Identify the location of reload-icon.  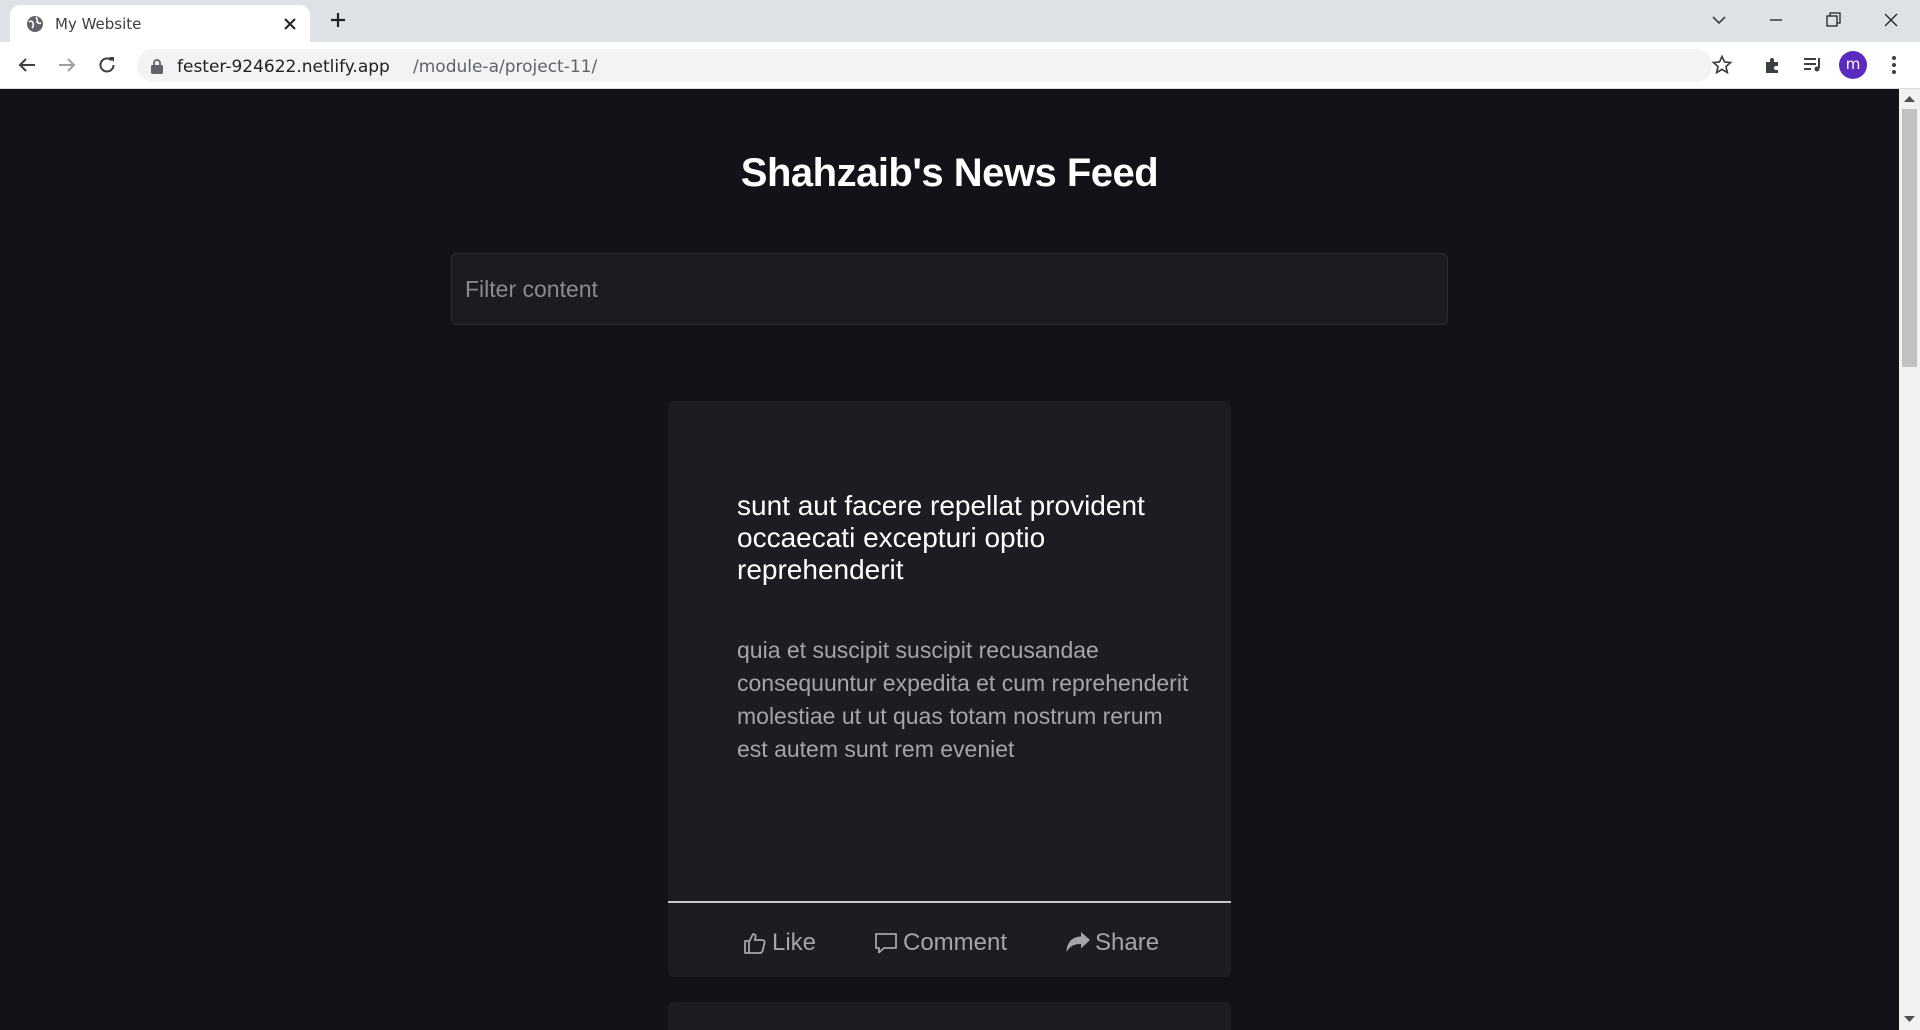
(107, 65).